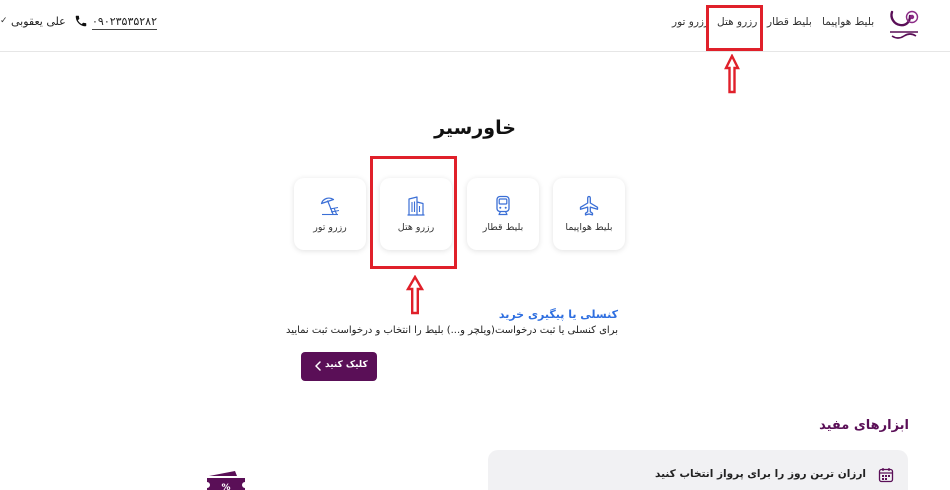 The width and height of the screenshot is (950, 490). Describe the element at coordinates (558, 314) in the screenshot. I see `refund-section-title: کنسلی یا پیگیری خرید` at that location.